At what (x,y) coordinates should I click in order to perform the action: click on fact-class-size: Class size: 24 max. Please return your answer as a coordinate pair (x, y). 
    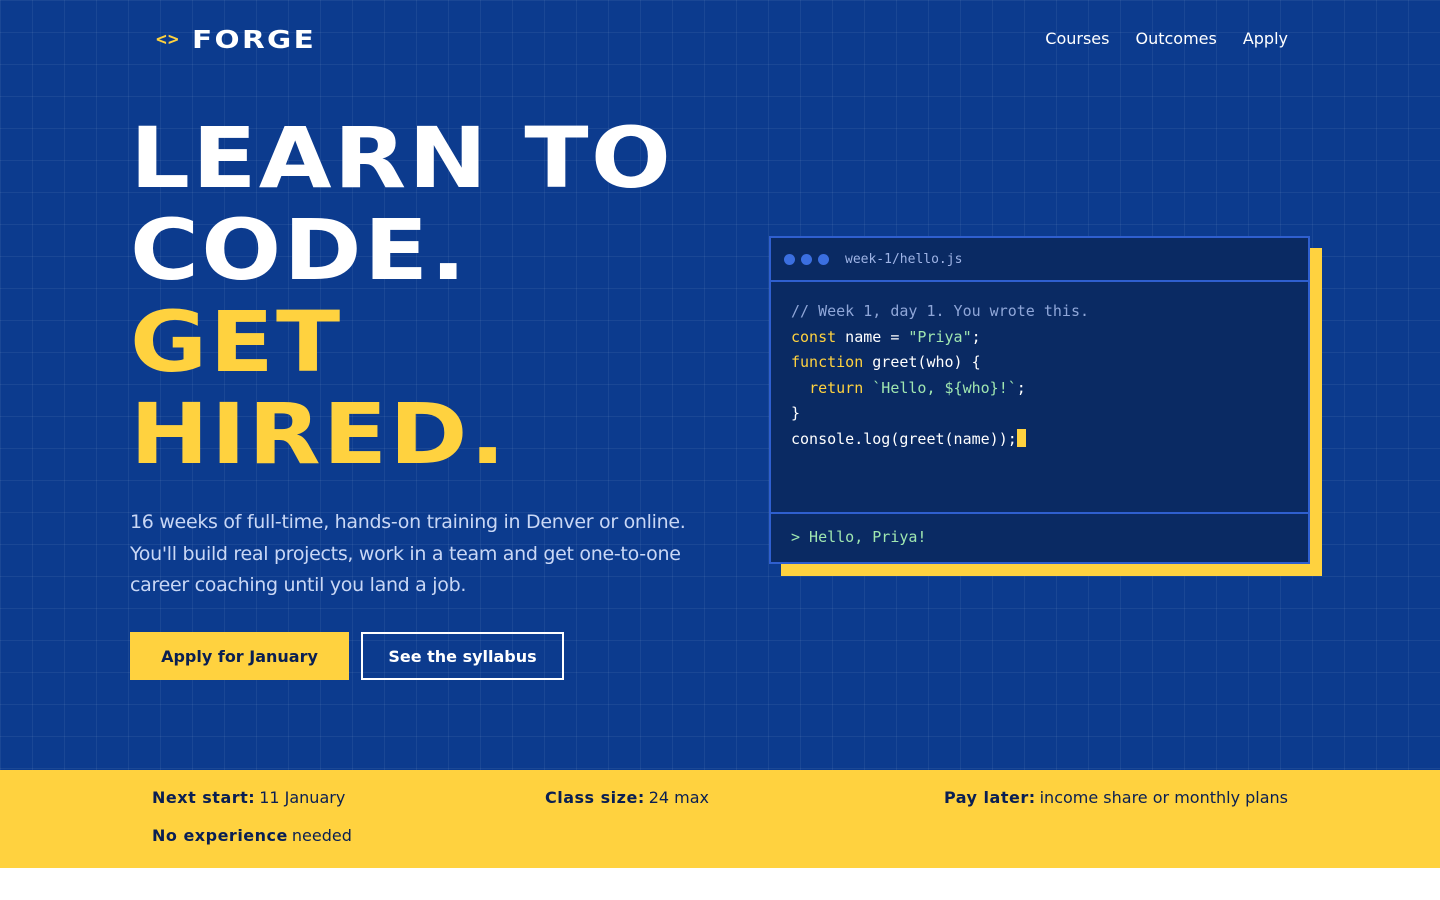
    Looking at the image, I should click on (627, 797).